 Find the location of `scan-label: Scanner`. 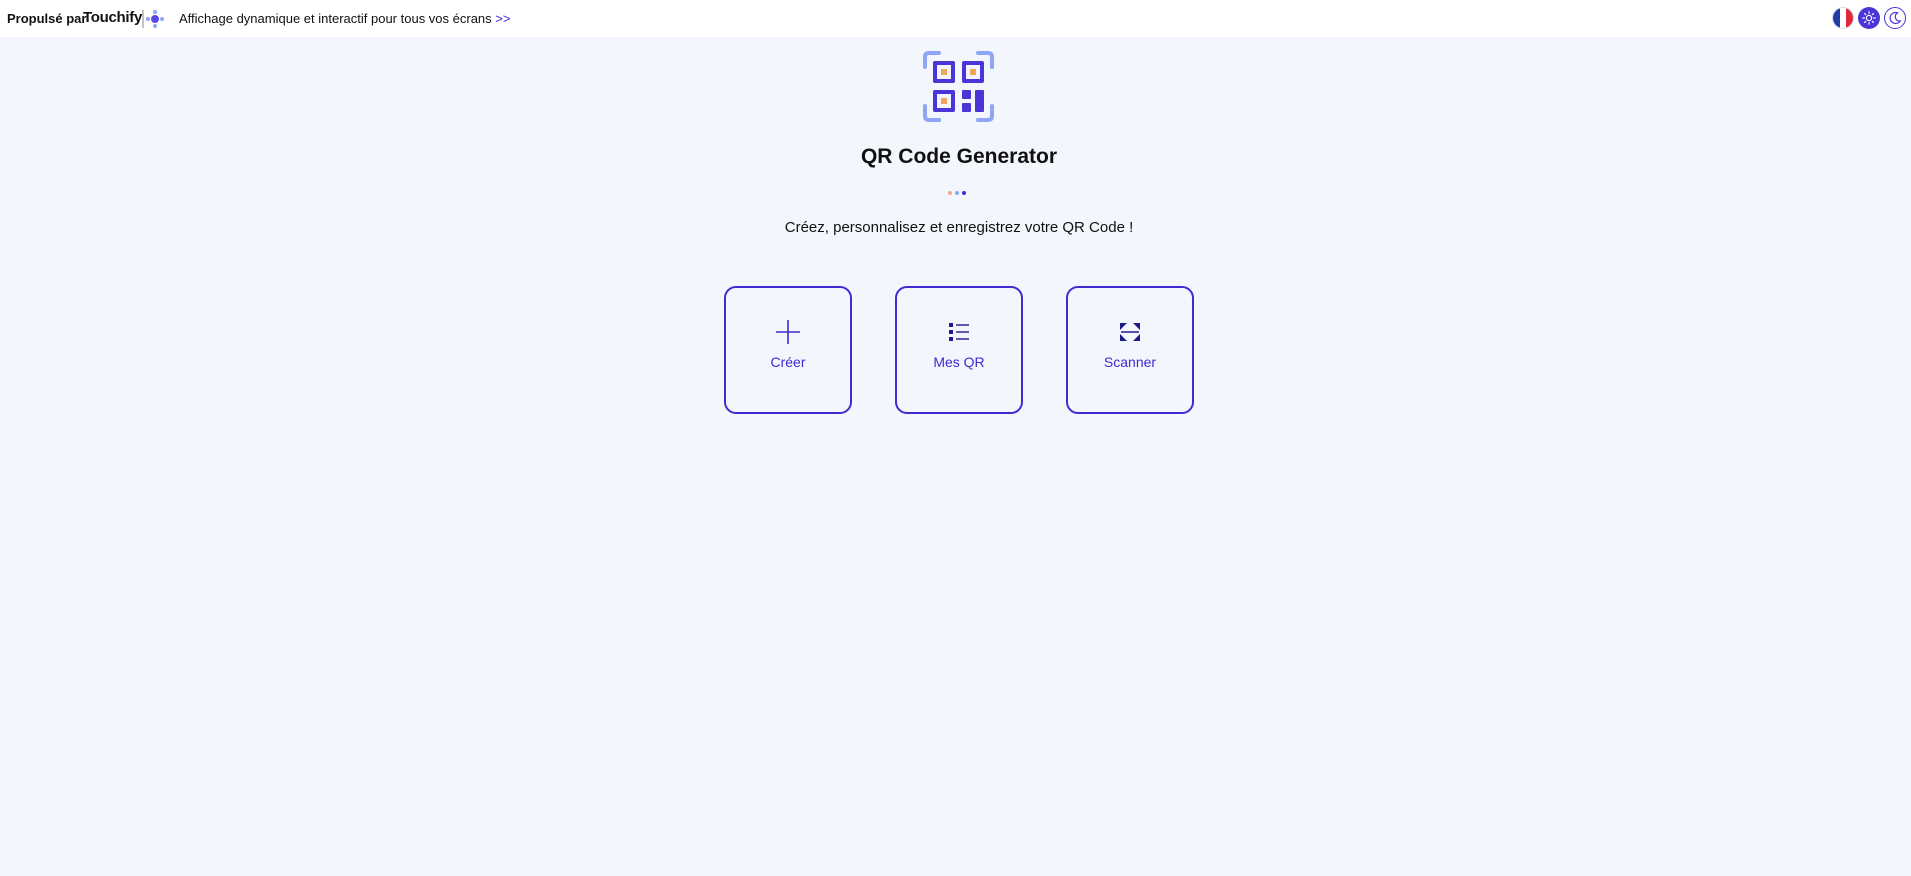

scan-label: Scanner is located at coordinates (1130, 362).